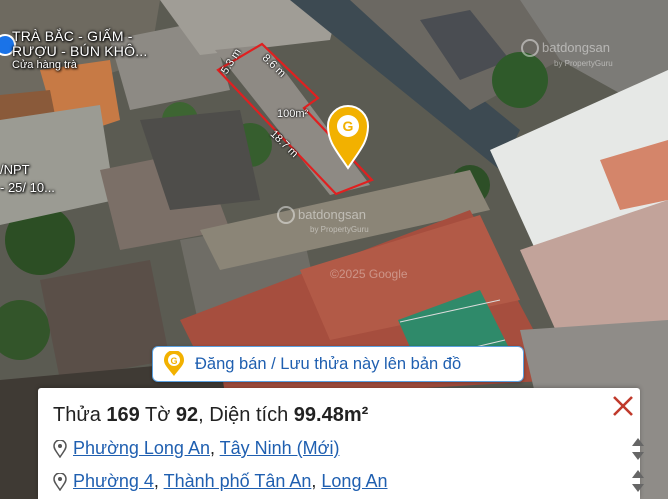 Image resolution: width=668 pixels, height=499 pixels. I want to click on poi-subtitle: Cửa hàng trà, so click(44, 65).